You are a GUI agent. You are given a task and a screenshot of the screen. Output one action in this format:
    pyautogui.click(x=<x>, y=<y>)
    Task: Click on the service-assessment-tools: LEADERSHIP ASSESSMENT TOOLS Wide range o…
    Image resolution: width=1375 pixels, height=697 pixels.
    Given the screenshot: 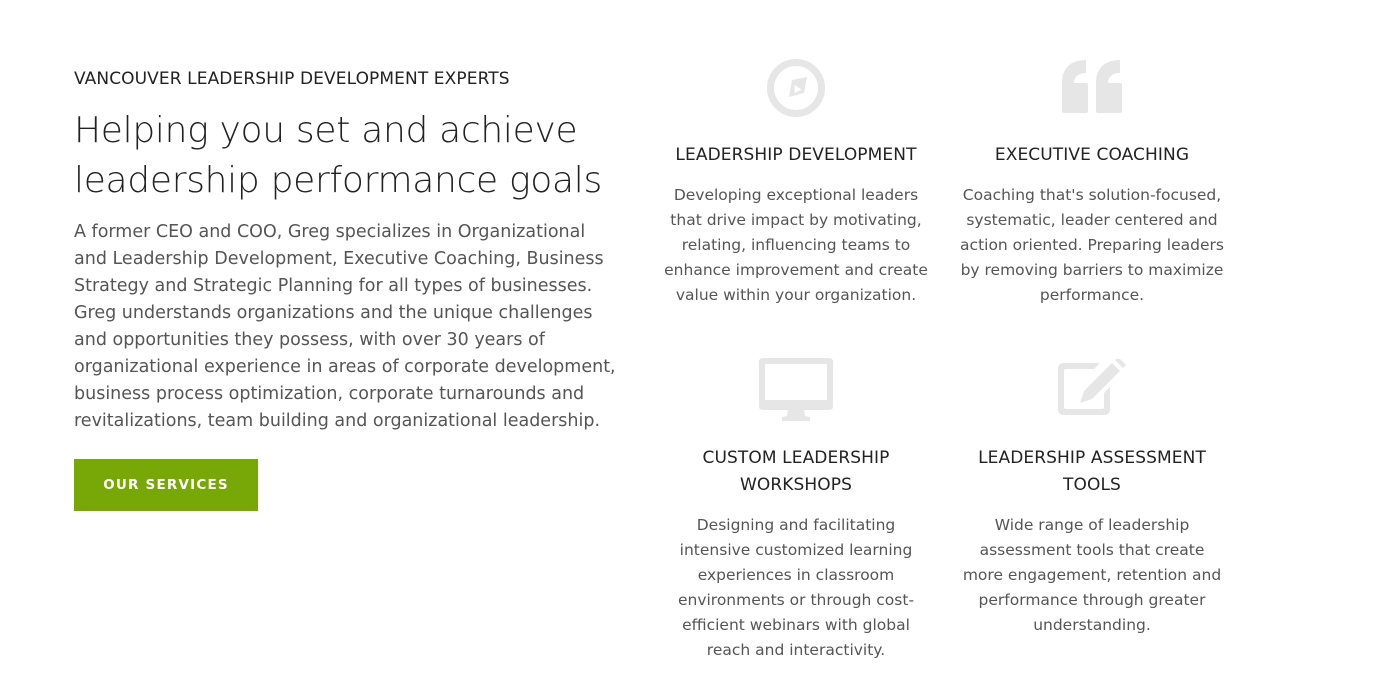 What is the action you would take?
    pyautogui.click(x=1092, y=500)
    